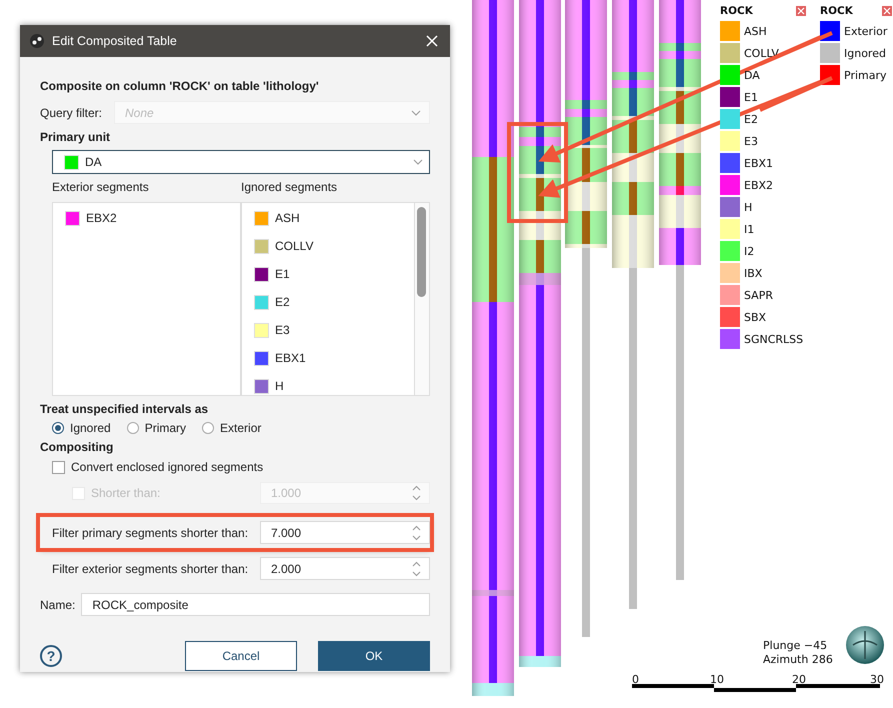 The width and height of the screenshot is (893, 708). What do you see at coordinates (328, 383) in the screenshot?
I see `list-item: H` at bounding box center [328, 383].